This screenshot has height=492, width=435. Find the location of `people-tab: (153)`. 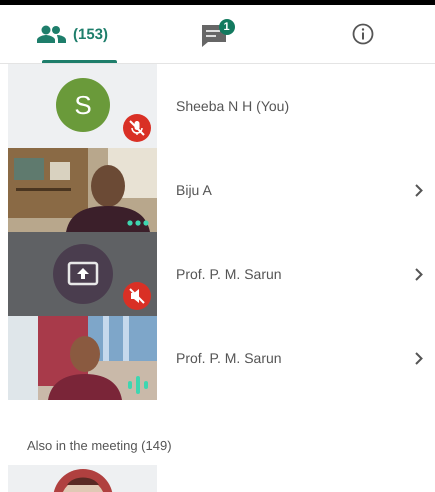

people-tab: (153) is located at coordinates (72, 34).